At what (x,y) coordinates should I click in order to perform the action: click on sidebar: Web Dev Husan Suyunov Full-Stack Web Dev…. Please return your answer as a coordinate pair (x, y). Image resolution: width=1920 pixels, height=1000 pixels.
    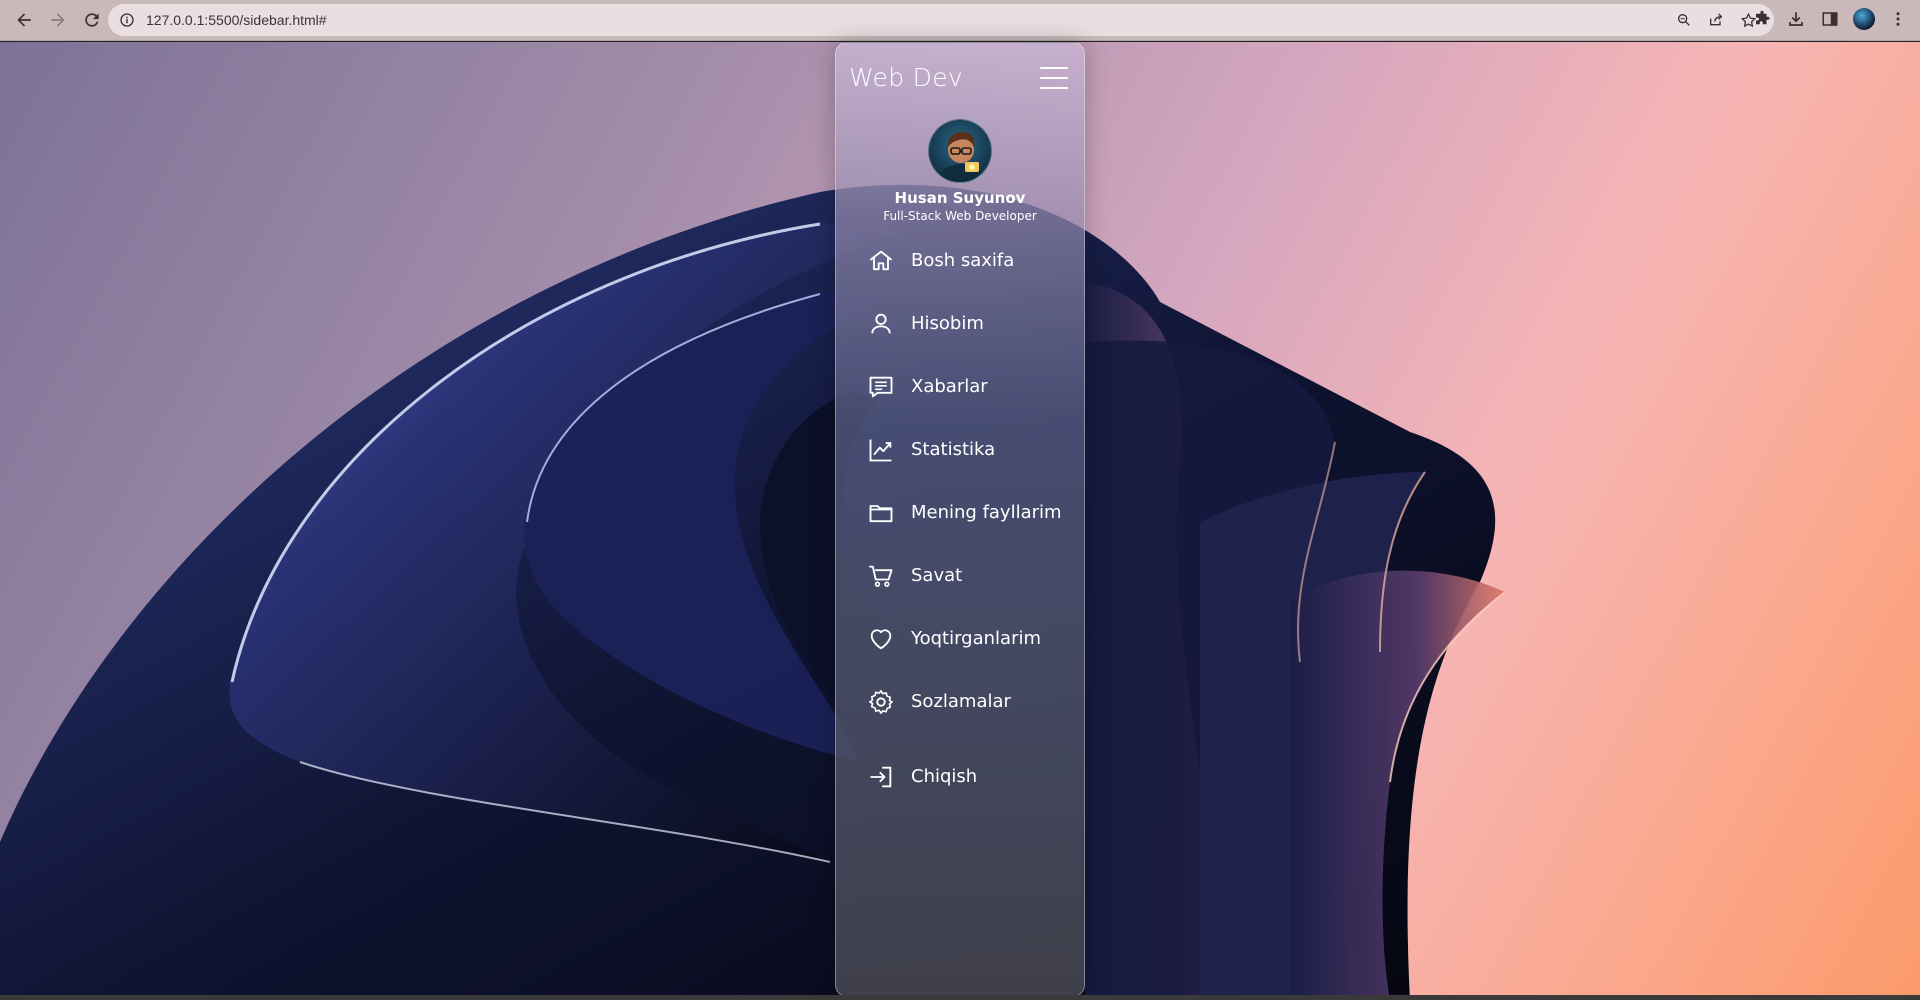
    Looking at the image, I should click on (960, 519).